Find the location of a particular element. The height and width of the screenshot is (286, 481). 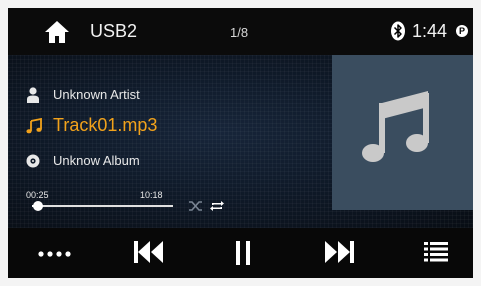

bluetooth-icon is located at coordinates (398, 31).